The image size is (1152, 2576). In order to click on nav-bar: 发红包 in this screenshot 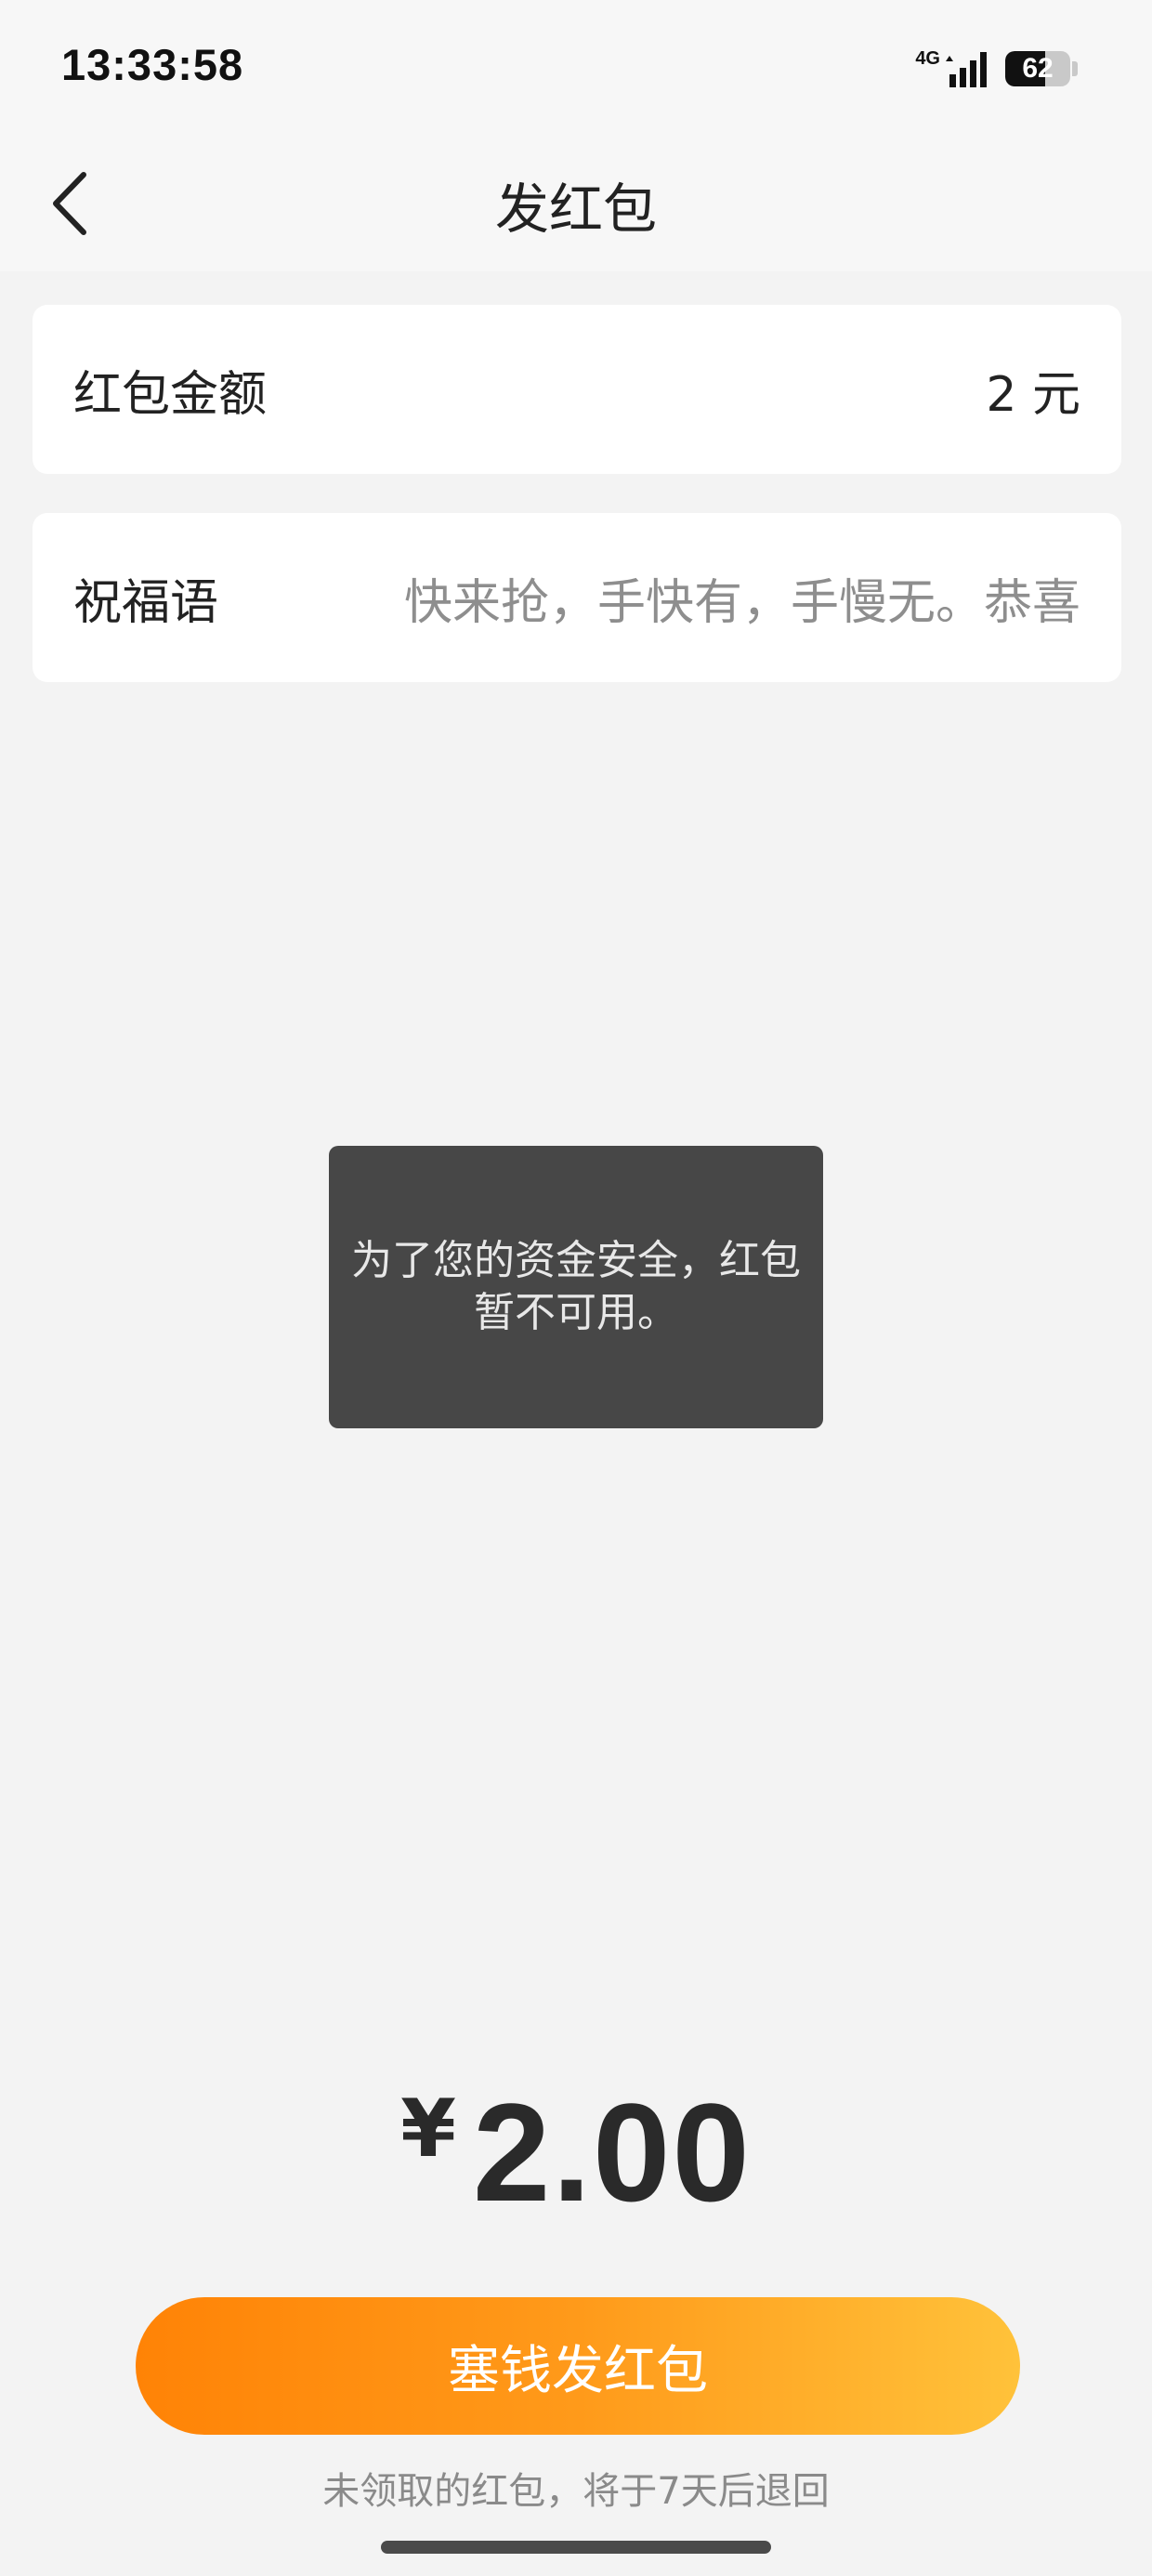, I will do `click(576, 205)`.